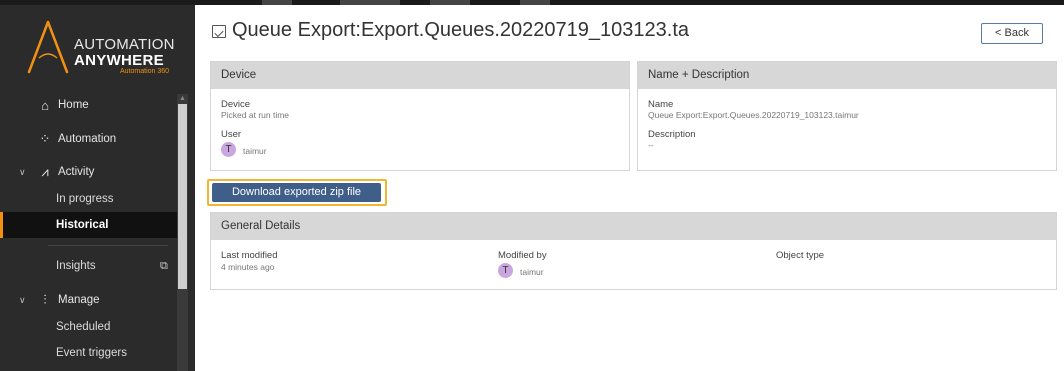 This screenshot has width=1064, height=371. Describe the element at coordinates (847, 75) in the screenshot. I see `panel-header: Name + Description` at that location.